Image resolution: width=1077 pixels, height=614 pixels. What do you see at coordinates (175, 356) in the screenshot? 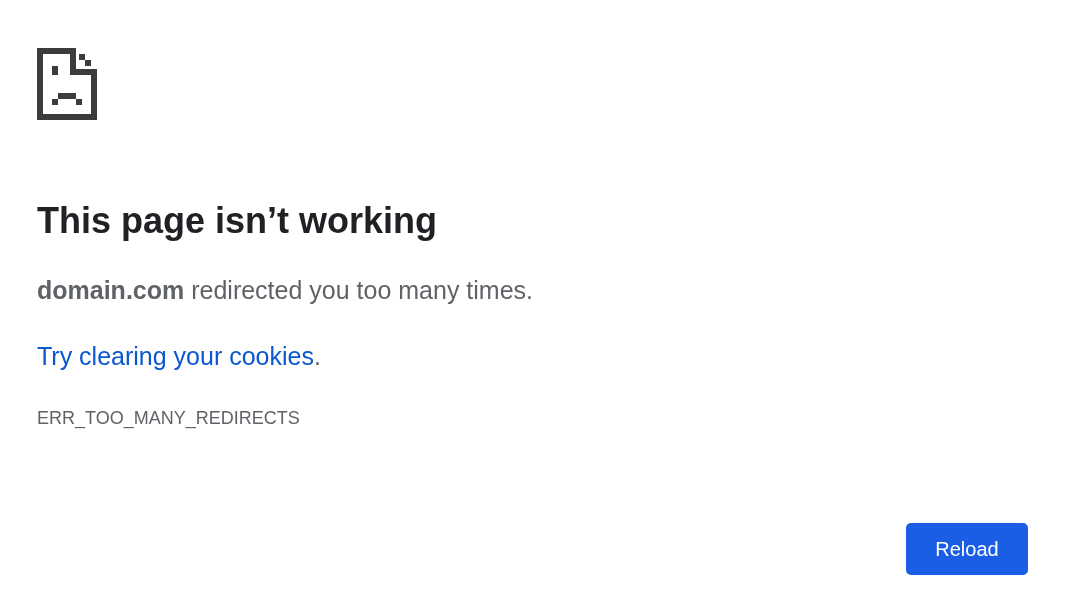
I see `clear-cookies-link: Try clearing your cookies` at bounding box center [175, 356].